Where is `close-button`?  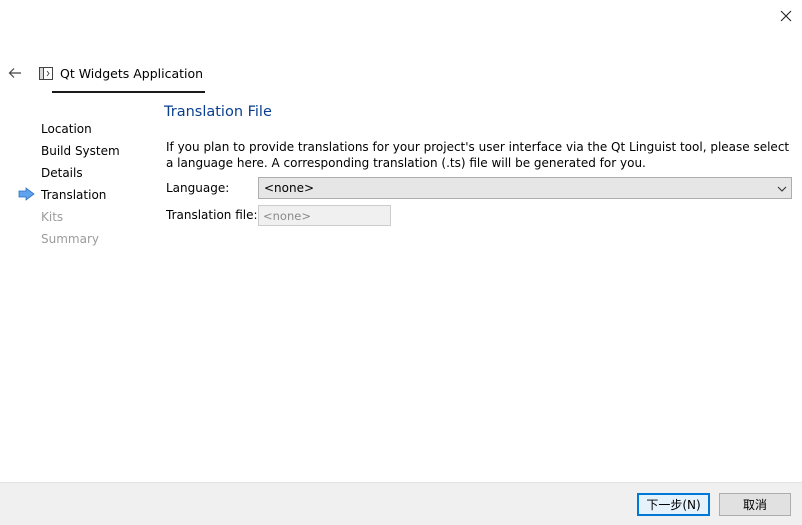
close-button is located at coordinates (786, 16).